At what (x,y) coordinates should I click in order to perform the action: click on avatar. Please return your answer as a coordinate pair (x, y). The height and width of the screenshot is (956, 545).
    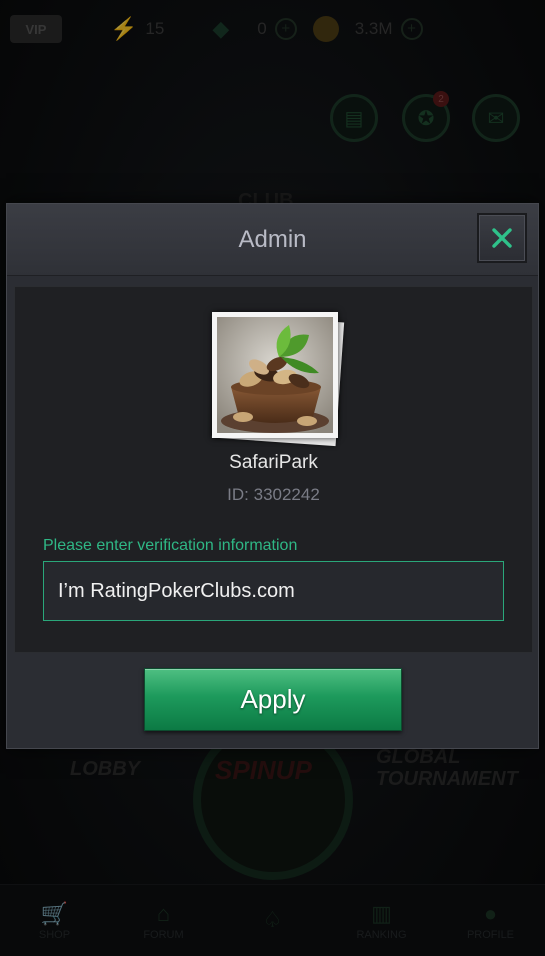
    Looking at the image, I should click on (278, 379).